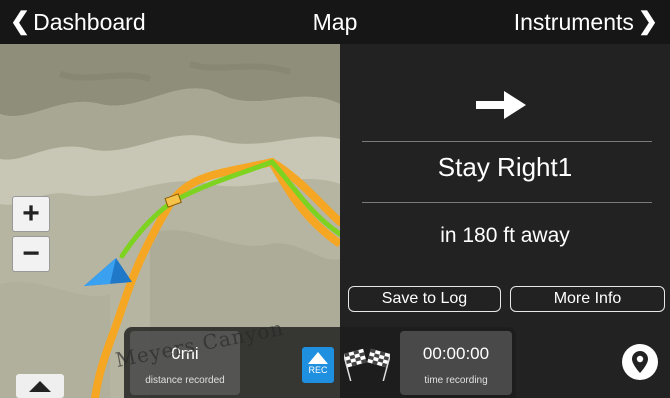 This screenshot has width=670, height=398. I want to click on record-triangle-icon, so click(318, 358).